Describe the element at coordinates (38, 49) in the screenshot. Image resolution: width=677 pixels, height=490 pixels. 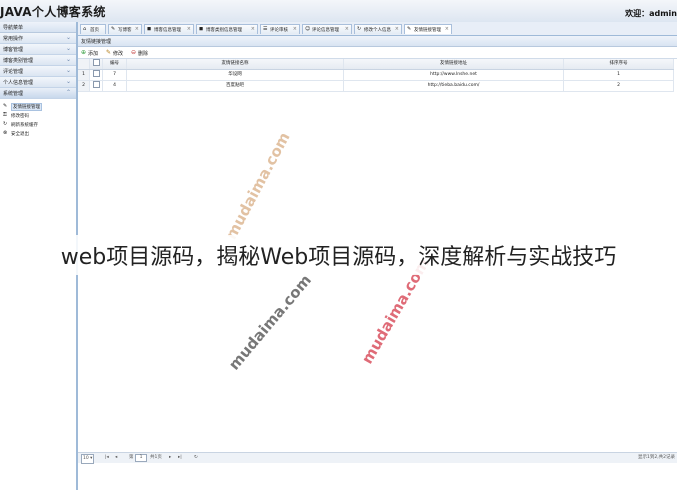
I see `sidebar-section-blog: 博客管理 ⌄` at that location.